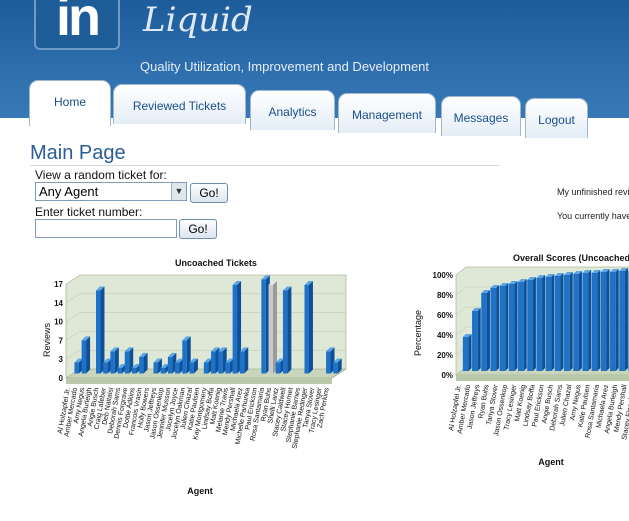 This screenshot has height=521, width=629. I want to click on agent-select: Any Agent ▼, so click(111, 191).